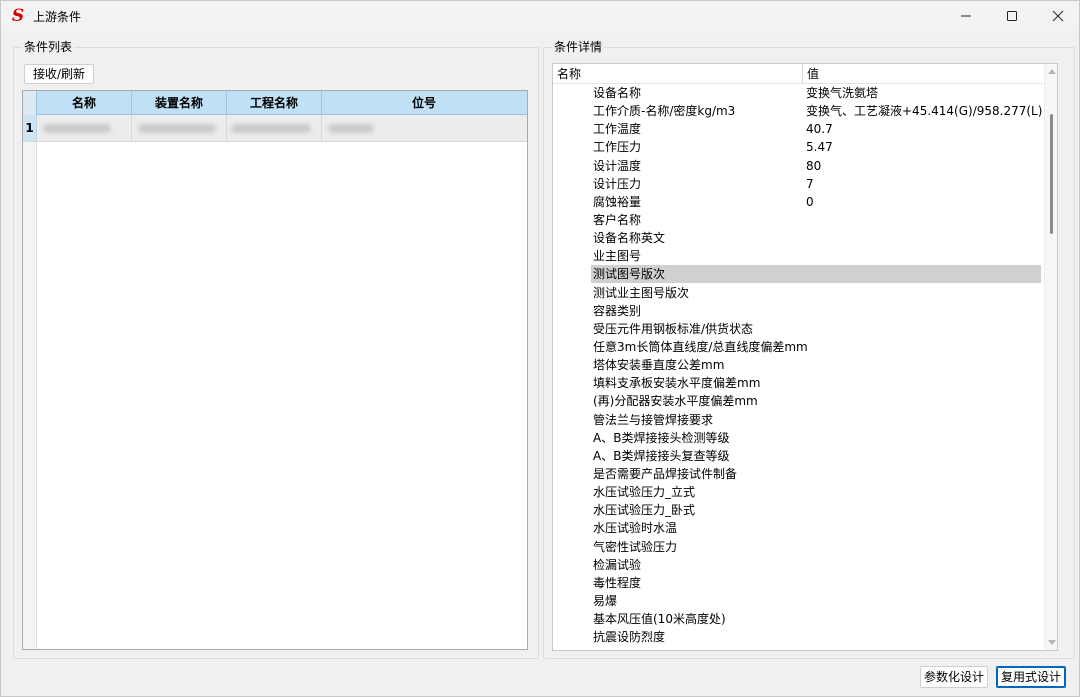 Image resolution: width=1080 pixels, height=697 pixels. I want to click on row-index: 1, so click(30, 128).